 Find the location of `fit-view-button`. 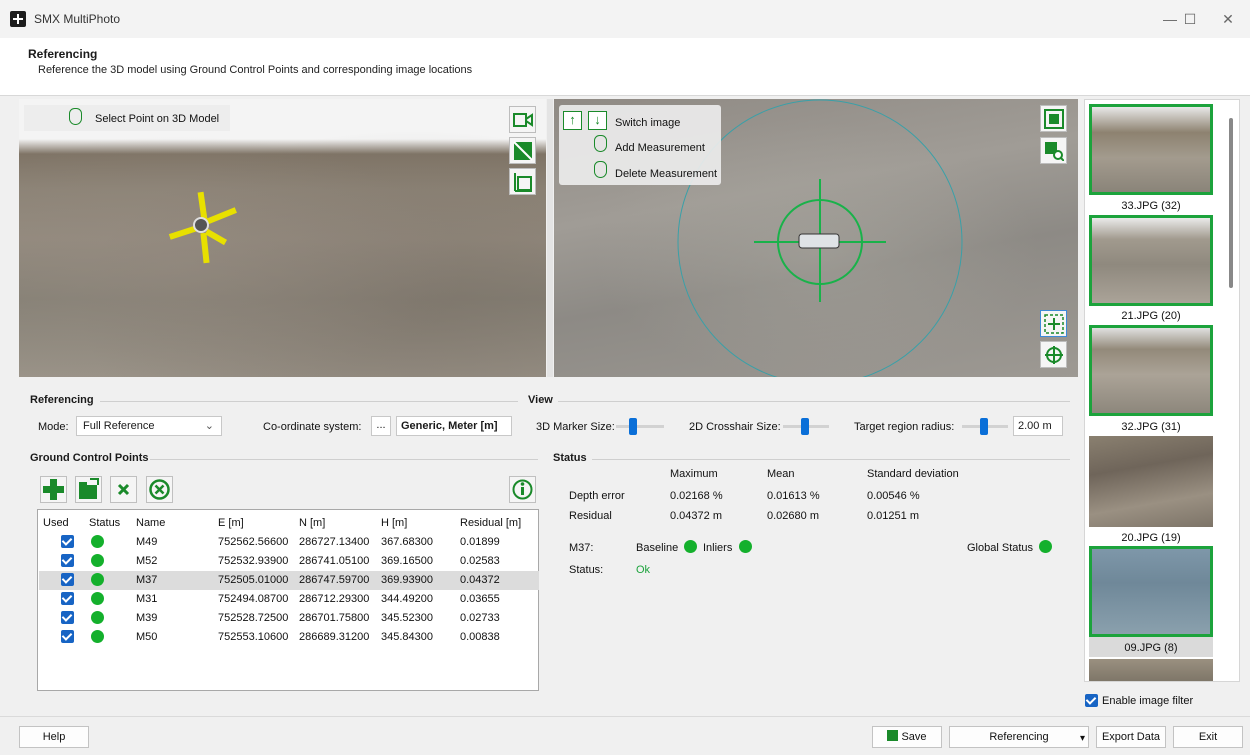

fit-view-button is located at coordinates (522, 181).